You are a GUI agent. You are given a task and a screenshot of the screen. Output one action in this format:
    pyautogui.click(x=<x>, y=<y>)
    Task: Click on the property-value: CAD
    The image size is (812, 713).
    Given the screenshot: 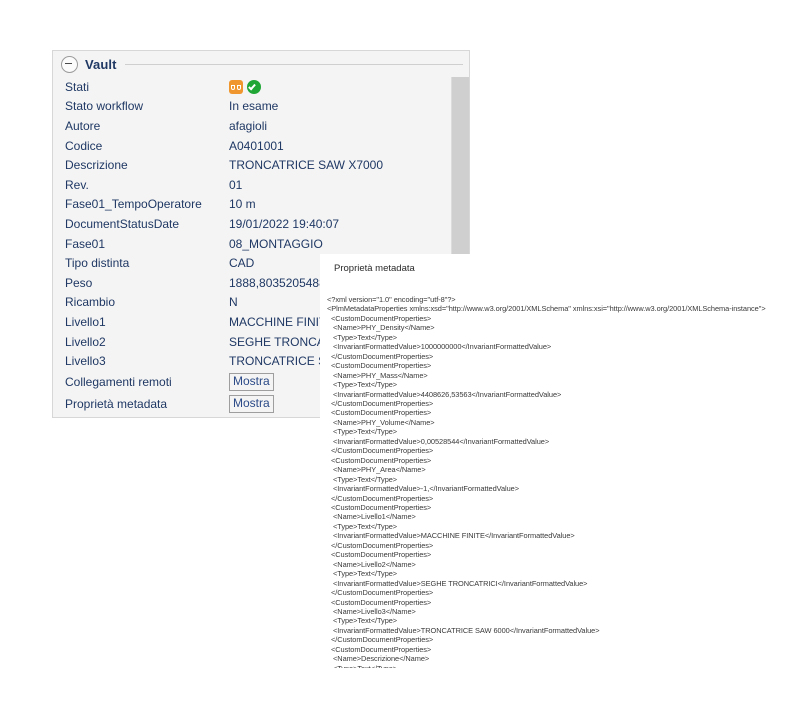 What is the action you would take?
    pyautogui.click(x=242, y=263)
    